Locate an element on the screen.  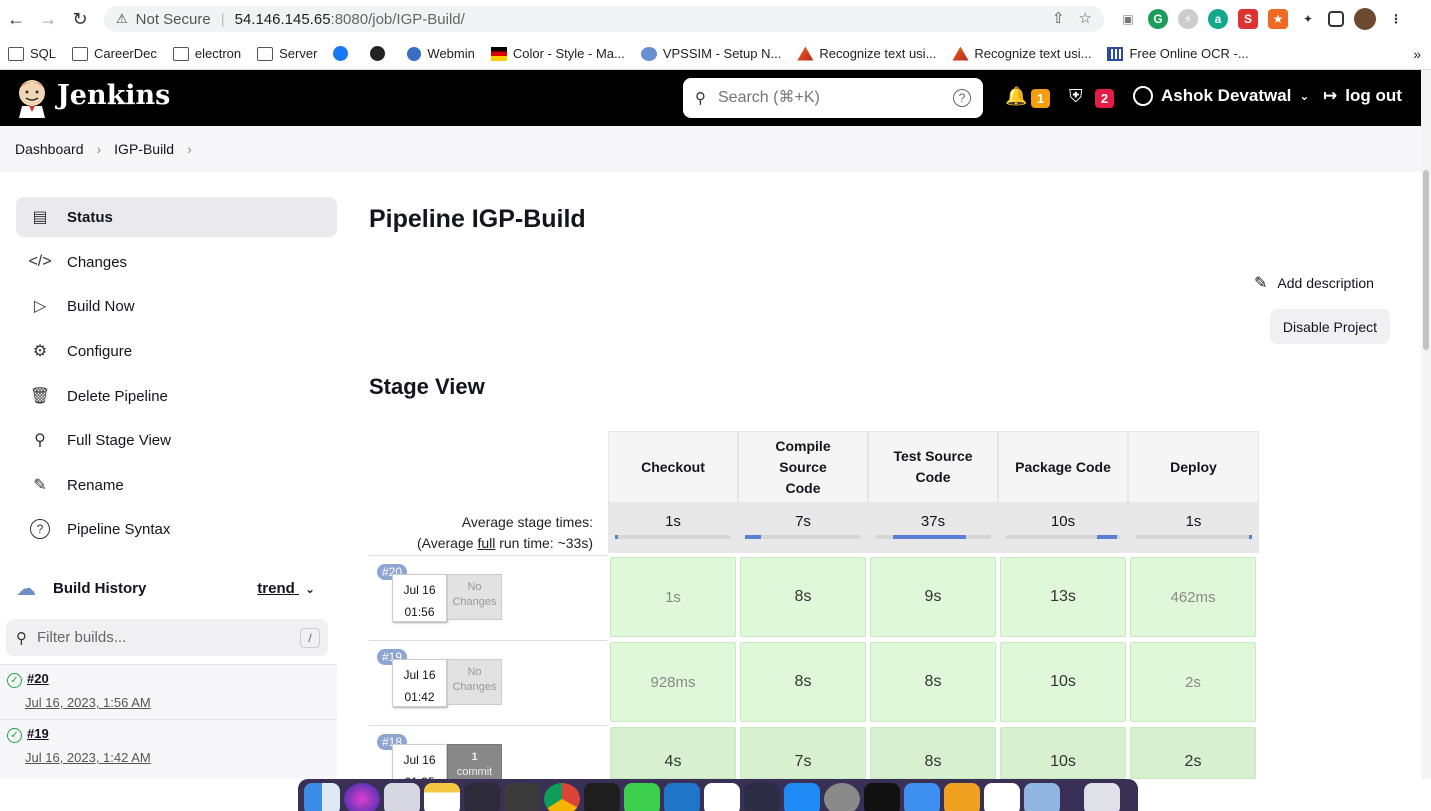
trash-icon is located at coordinates (1102, 797).